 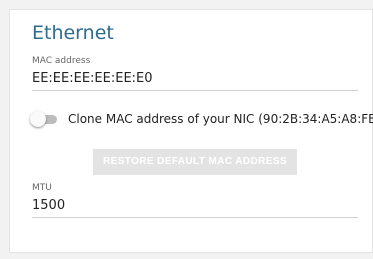 I want to click on mtu-field: MTU 1500, so click(x=195, y=200).